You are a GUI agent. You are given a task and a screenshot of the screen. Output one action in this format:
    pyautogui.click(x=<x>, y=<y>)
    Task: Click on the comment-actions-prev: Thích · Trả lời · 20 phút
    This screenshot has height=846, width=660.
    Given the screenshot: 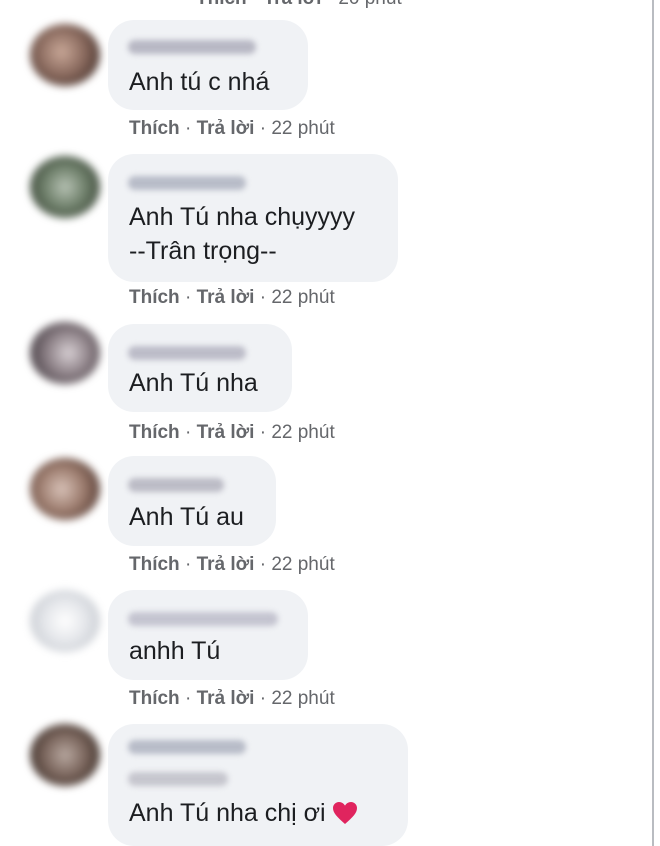 What is the action you would take?
    pyautogui.click(x=299, y=5)
    